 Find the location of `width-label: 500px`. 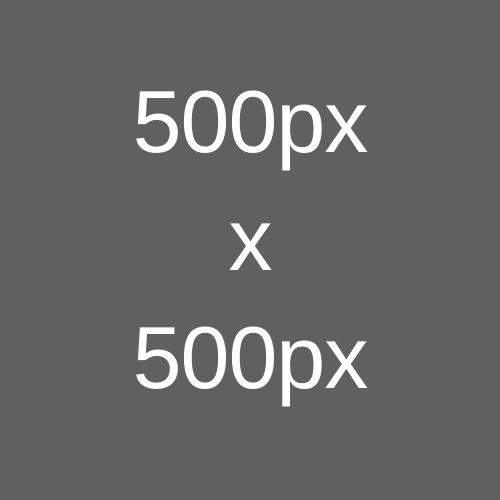

width-label: 500px is located at coordinates (250, 121).